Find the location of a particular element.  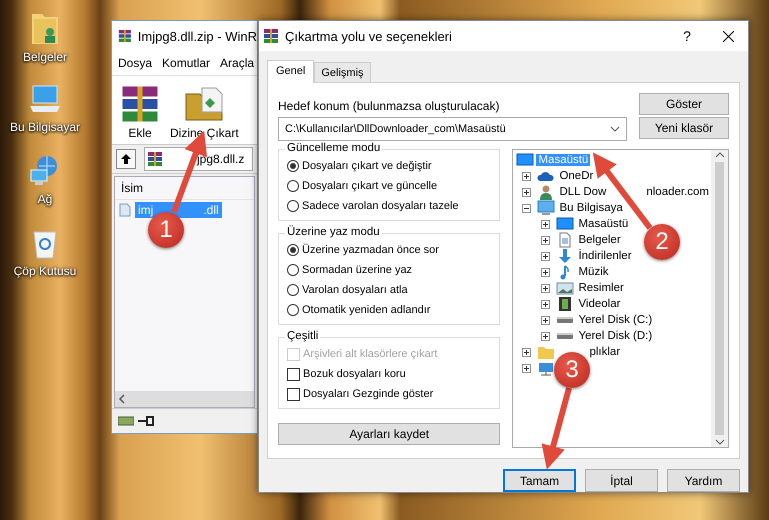

option-label: Dosyaları Gezginde göster is located at coordinates (368, 394).